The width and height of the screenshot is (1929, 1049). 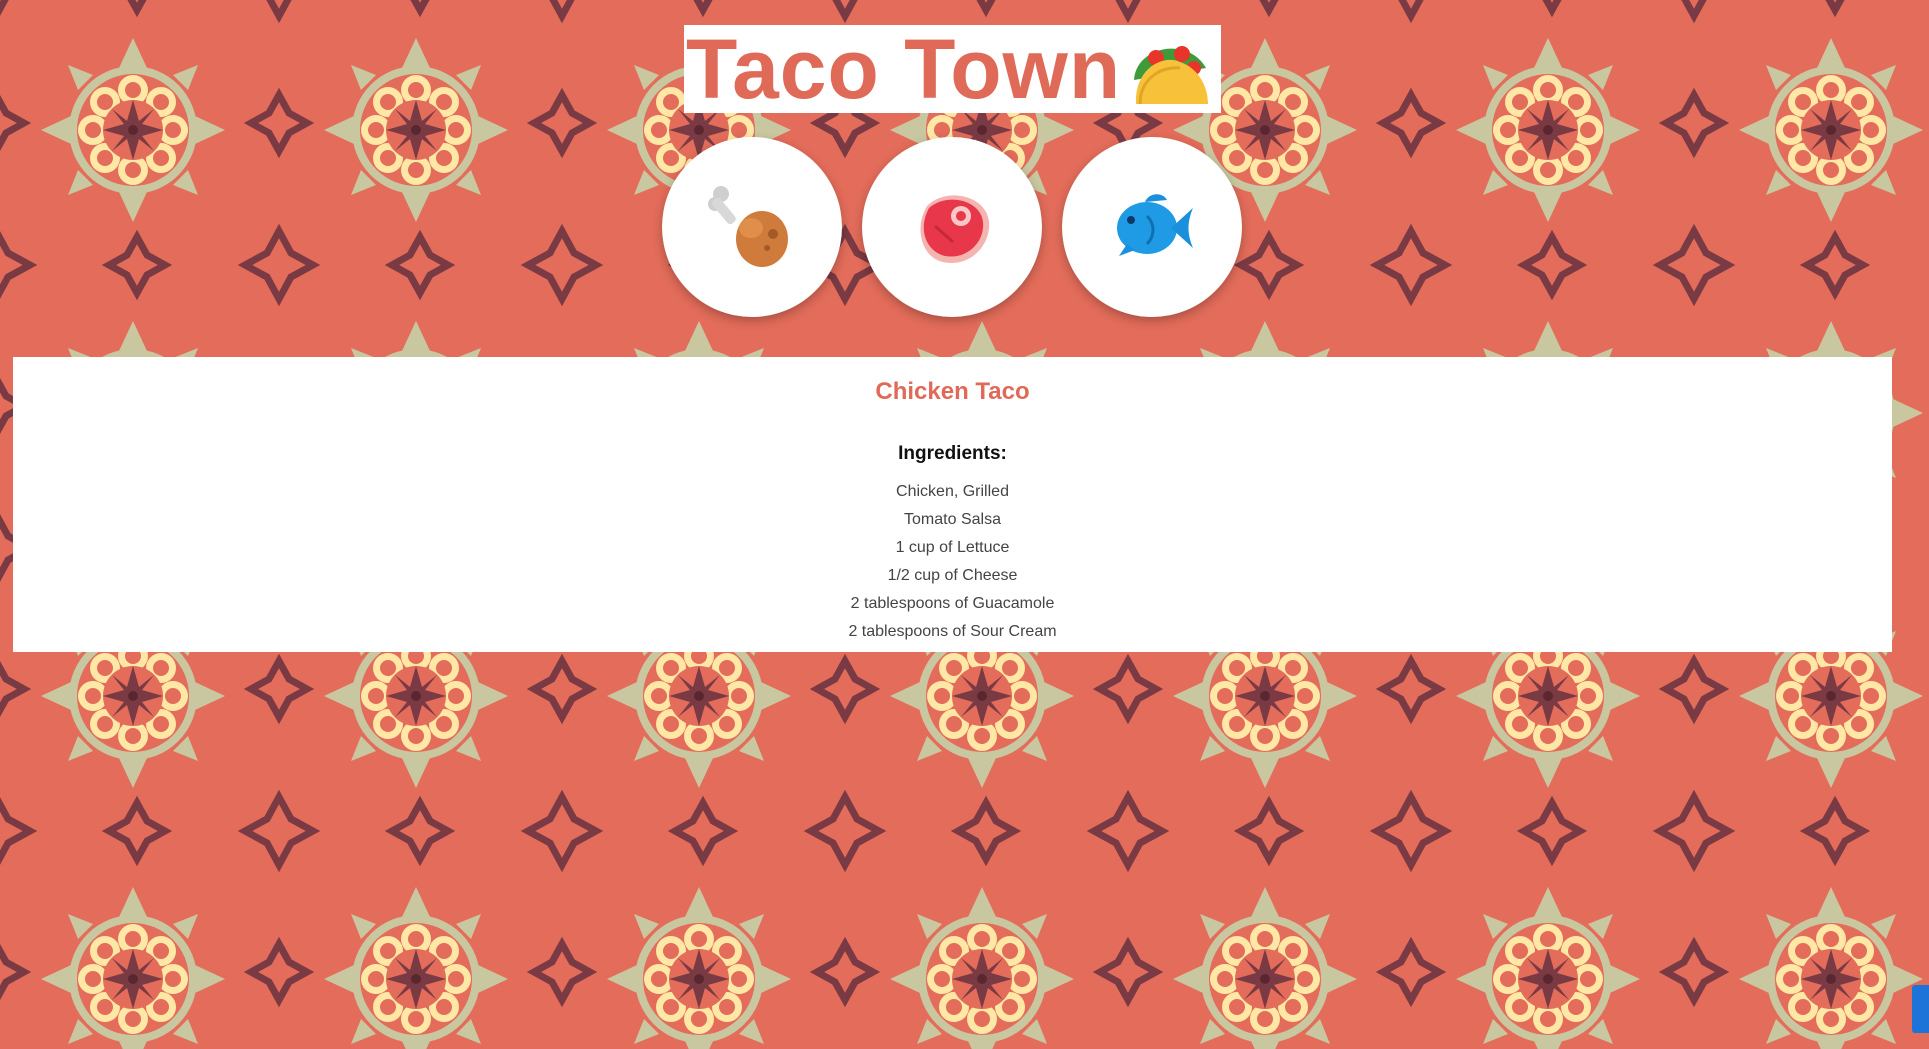 I want to click on site-header: Taco Town, so click(x=952, y=69).